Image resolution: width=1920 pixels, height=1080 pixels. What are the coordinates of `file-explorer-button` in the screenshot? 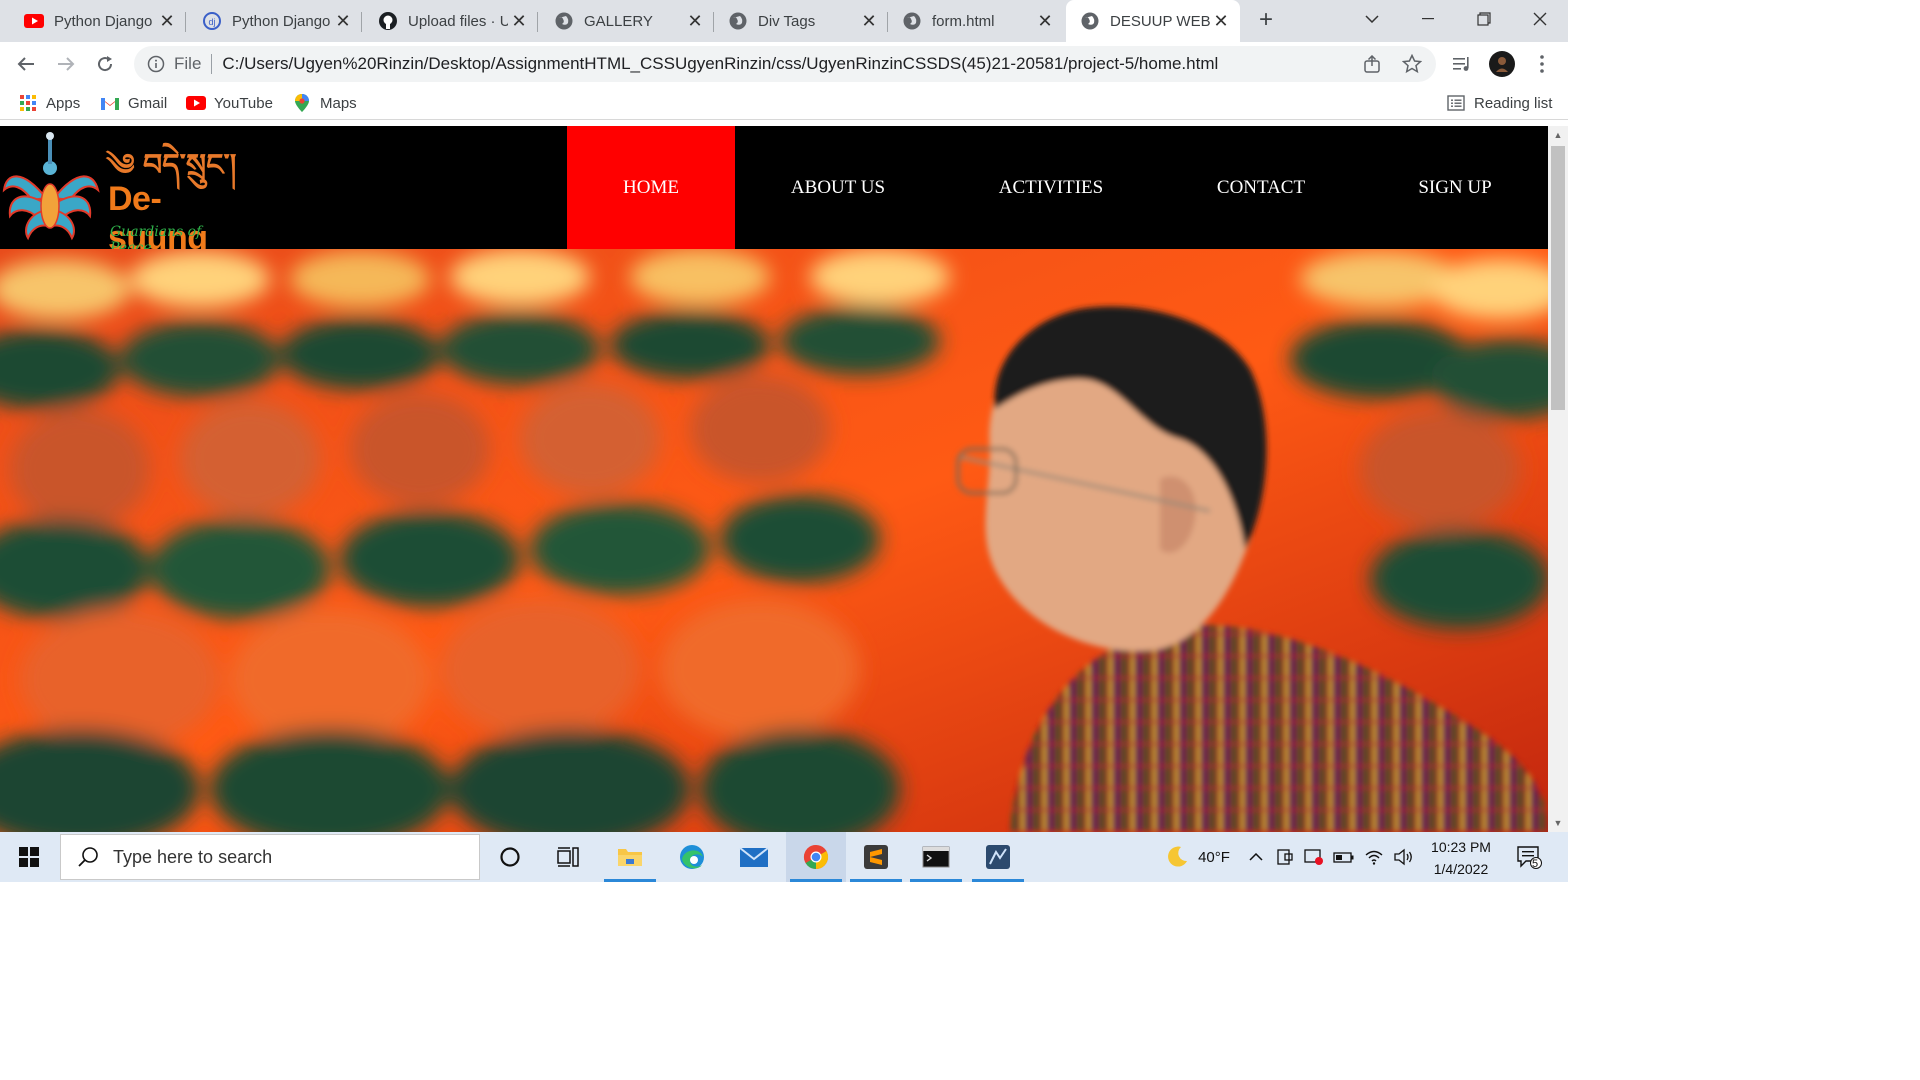 It's located at (630, 857).